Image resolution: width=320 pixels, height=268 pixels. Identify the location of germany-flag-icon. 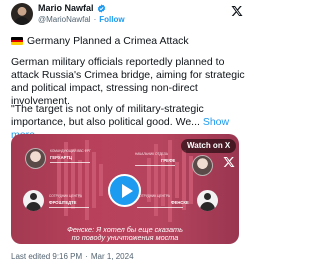
(17, 41).